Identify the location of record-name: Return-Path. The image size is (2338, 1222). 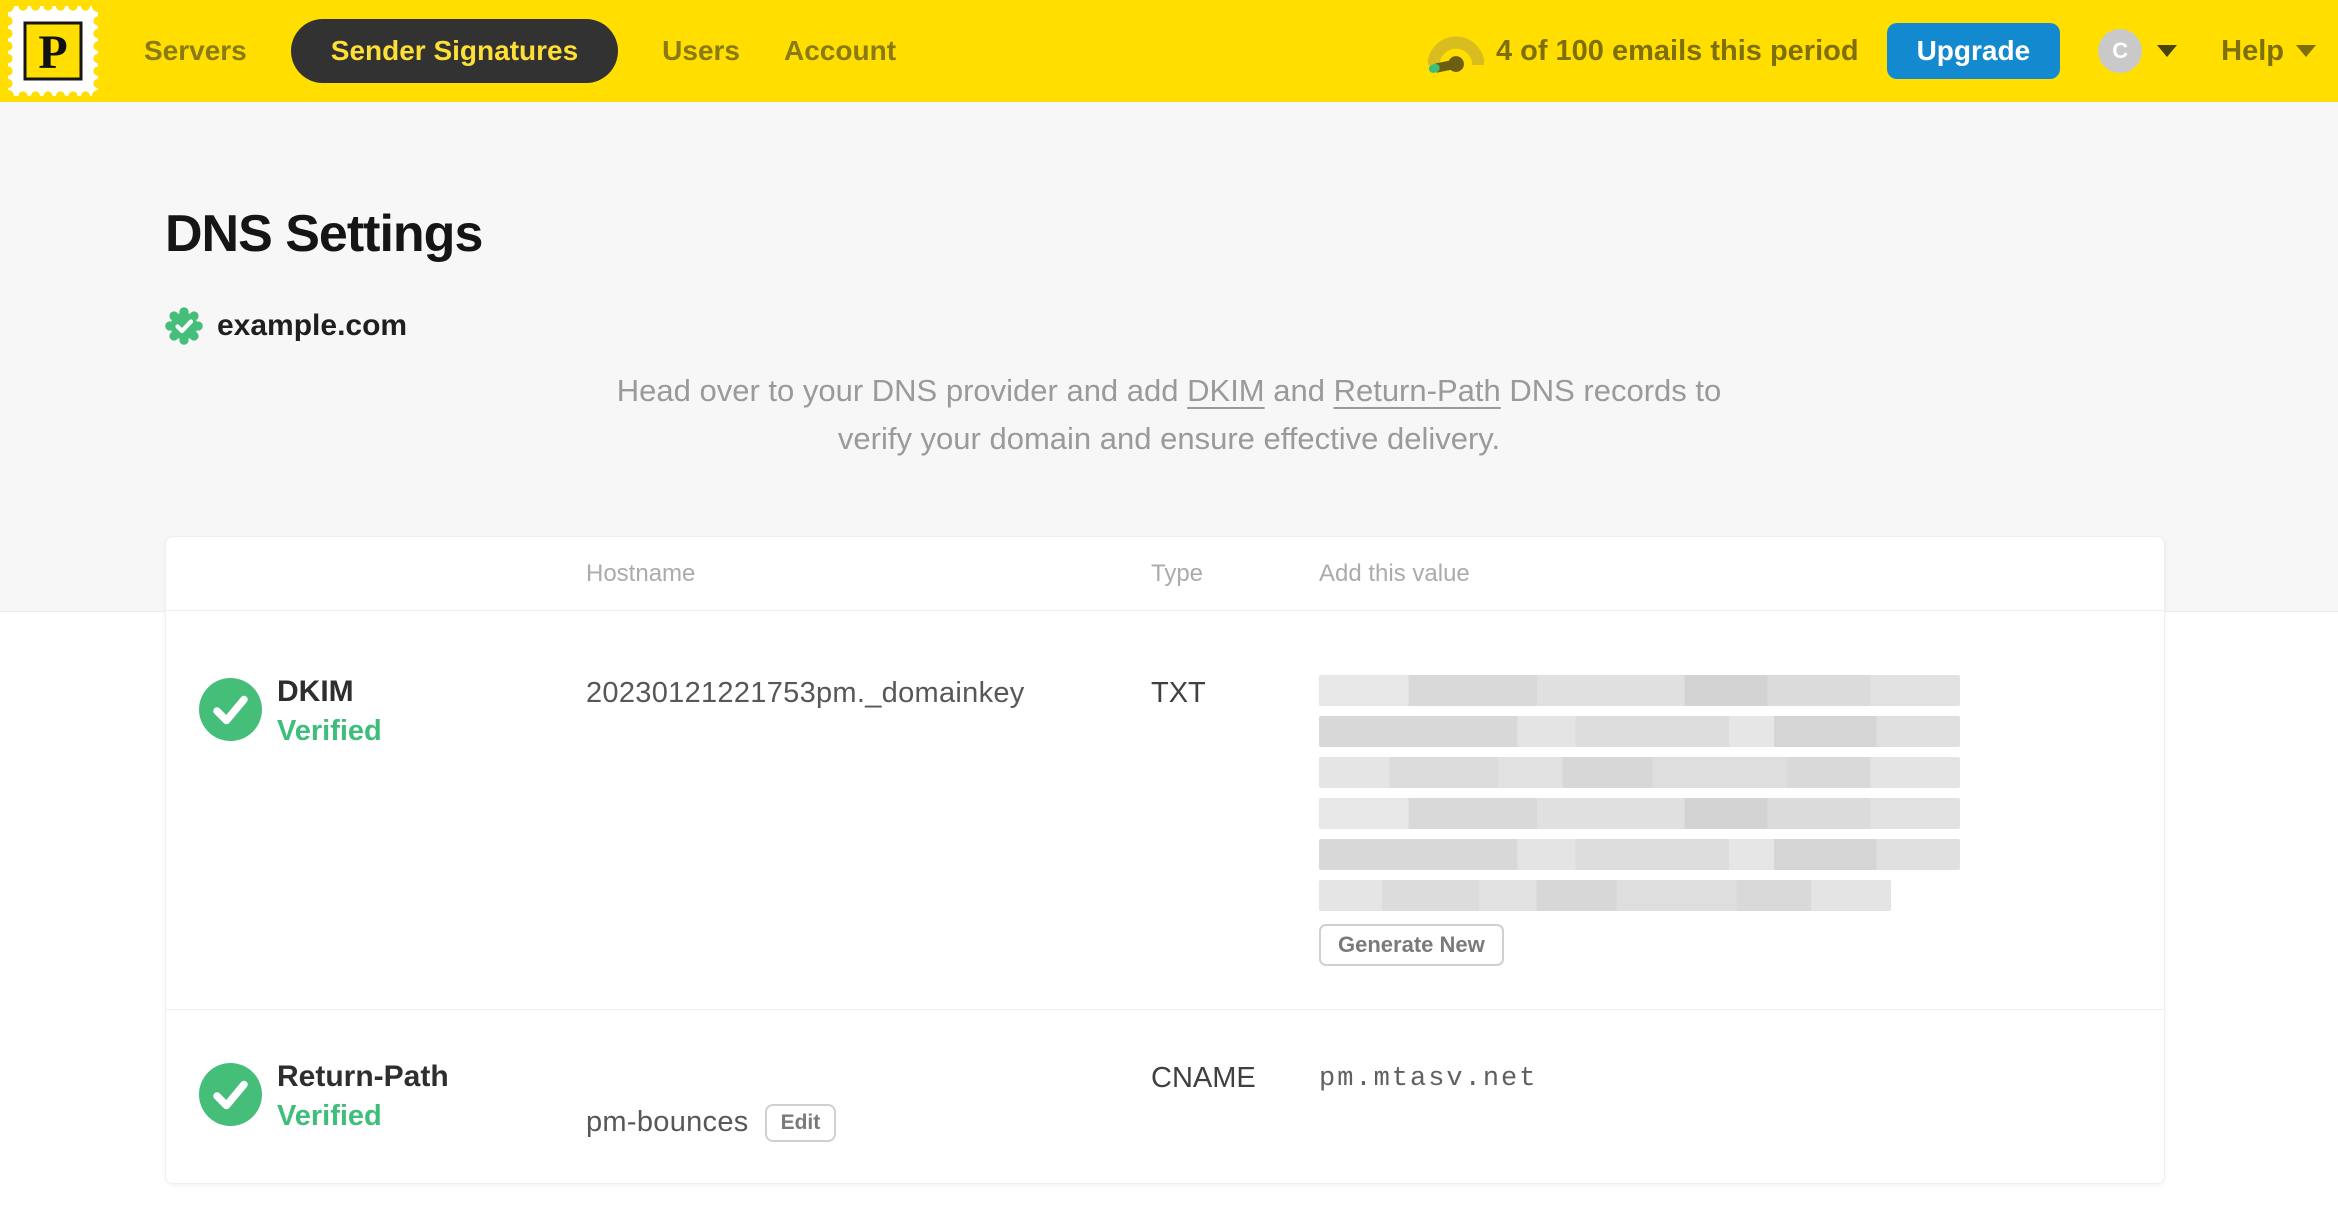
(363, 1076).